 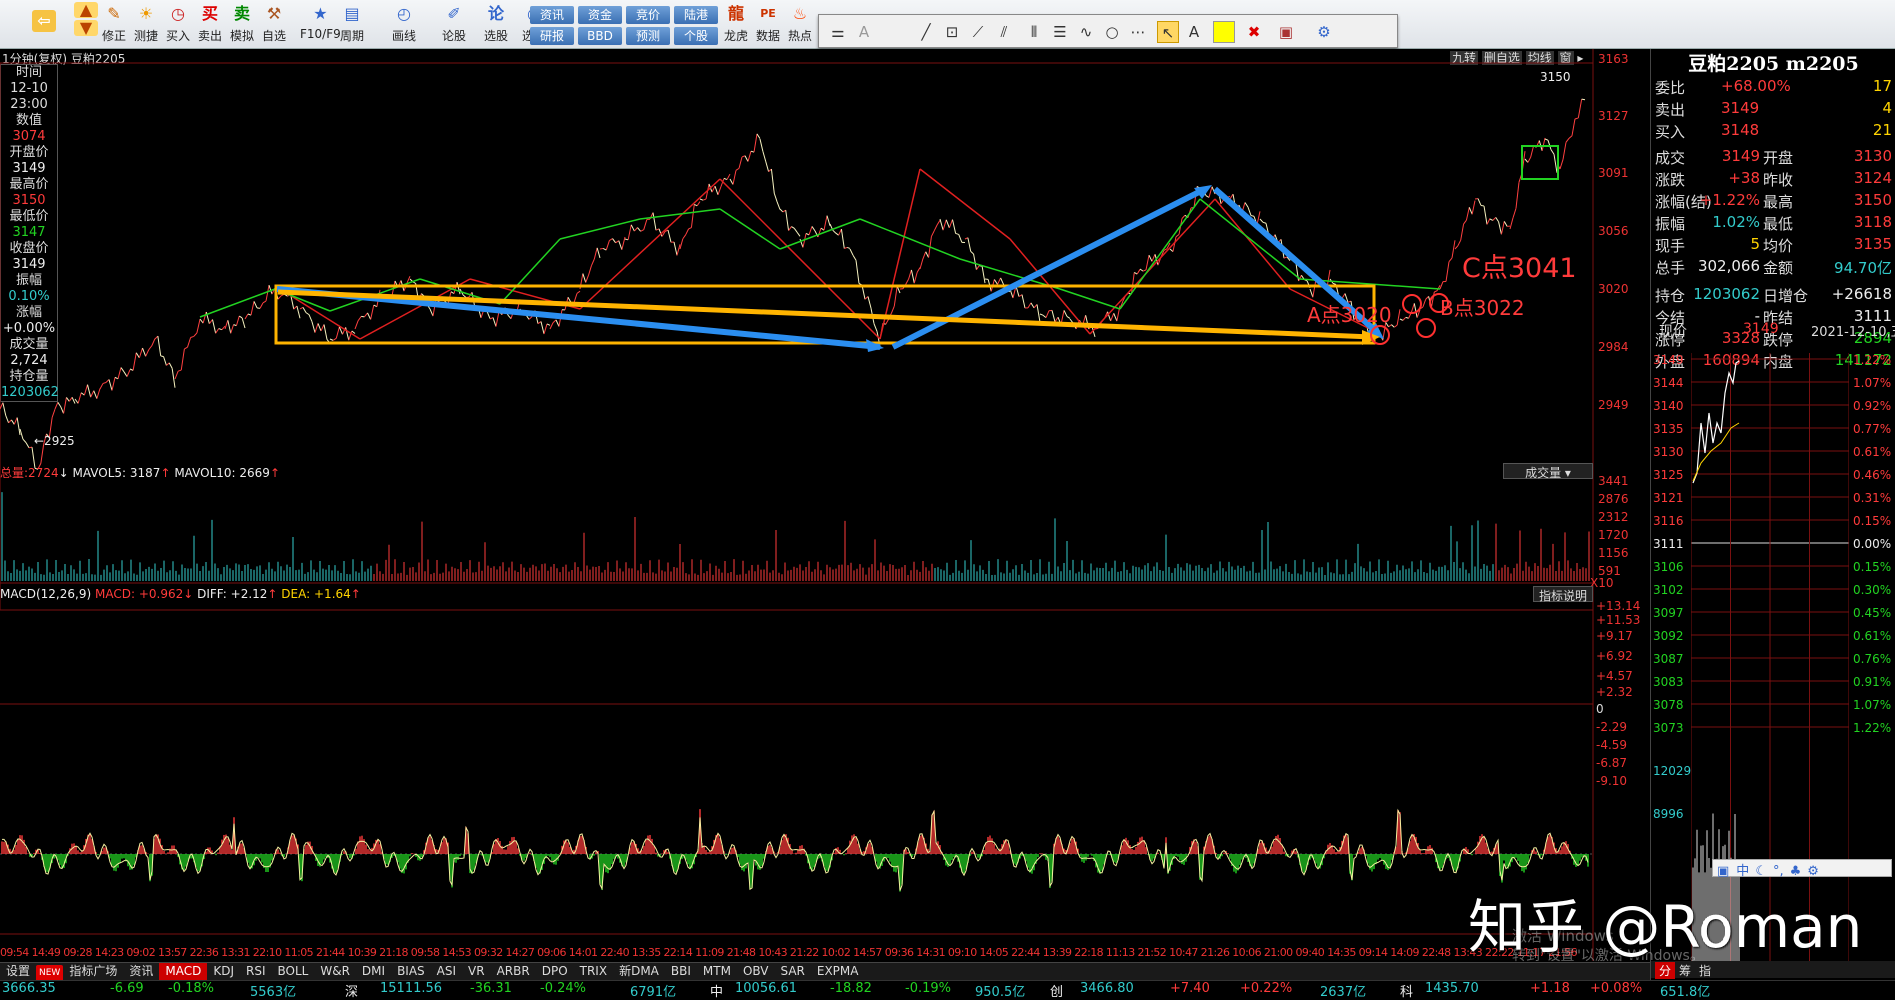 What do you see at coordinates (293, 971) in the screenshot?
I see `boll-tab: BOLL` at bounding box center [293, 971].